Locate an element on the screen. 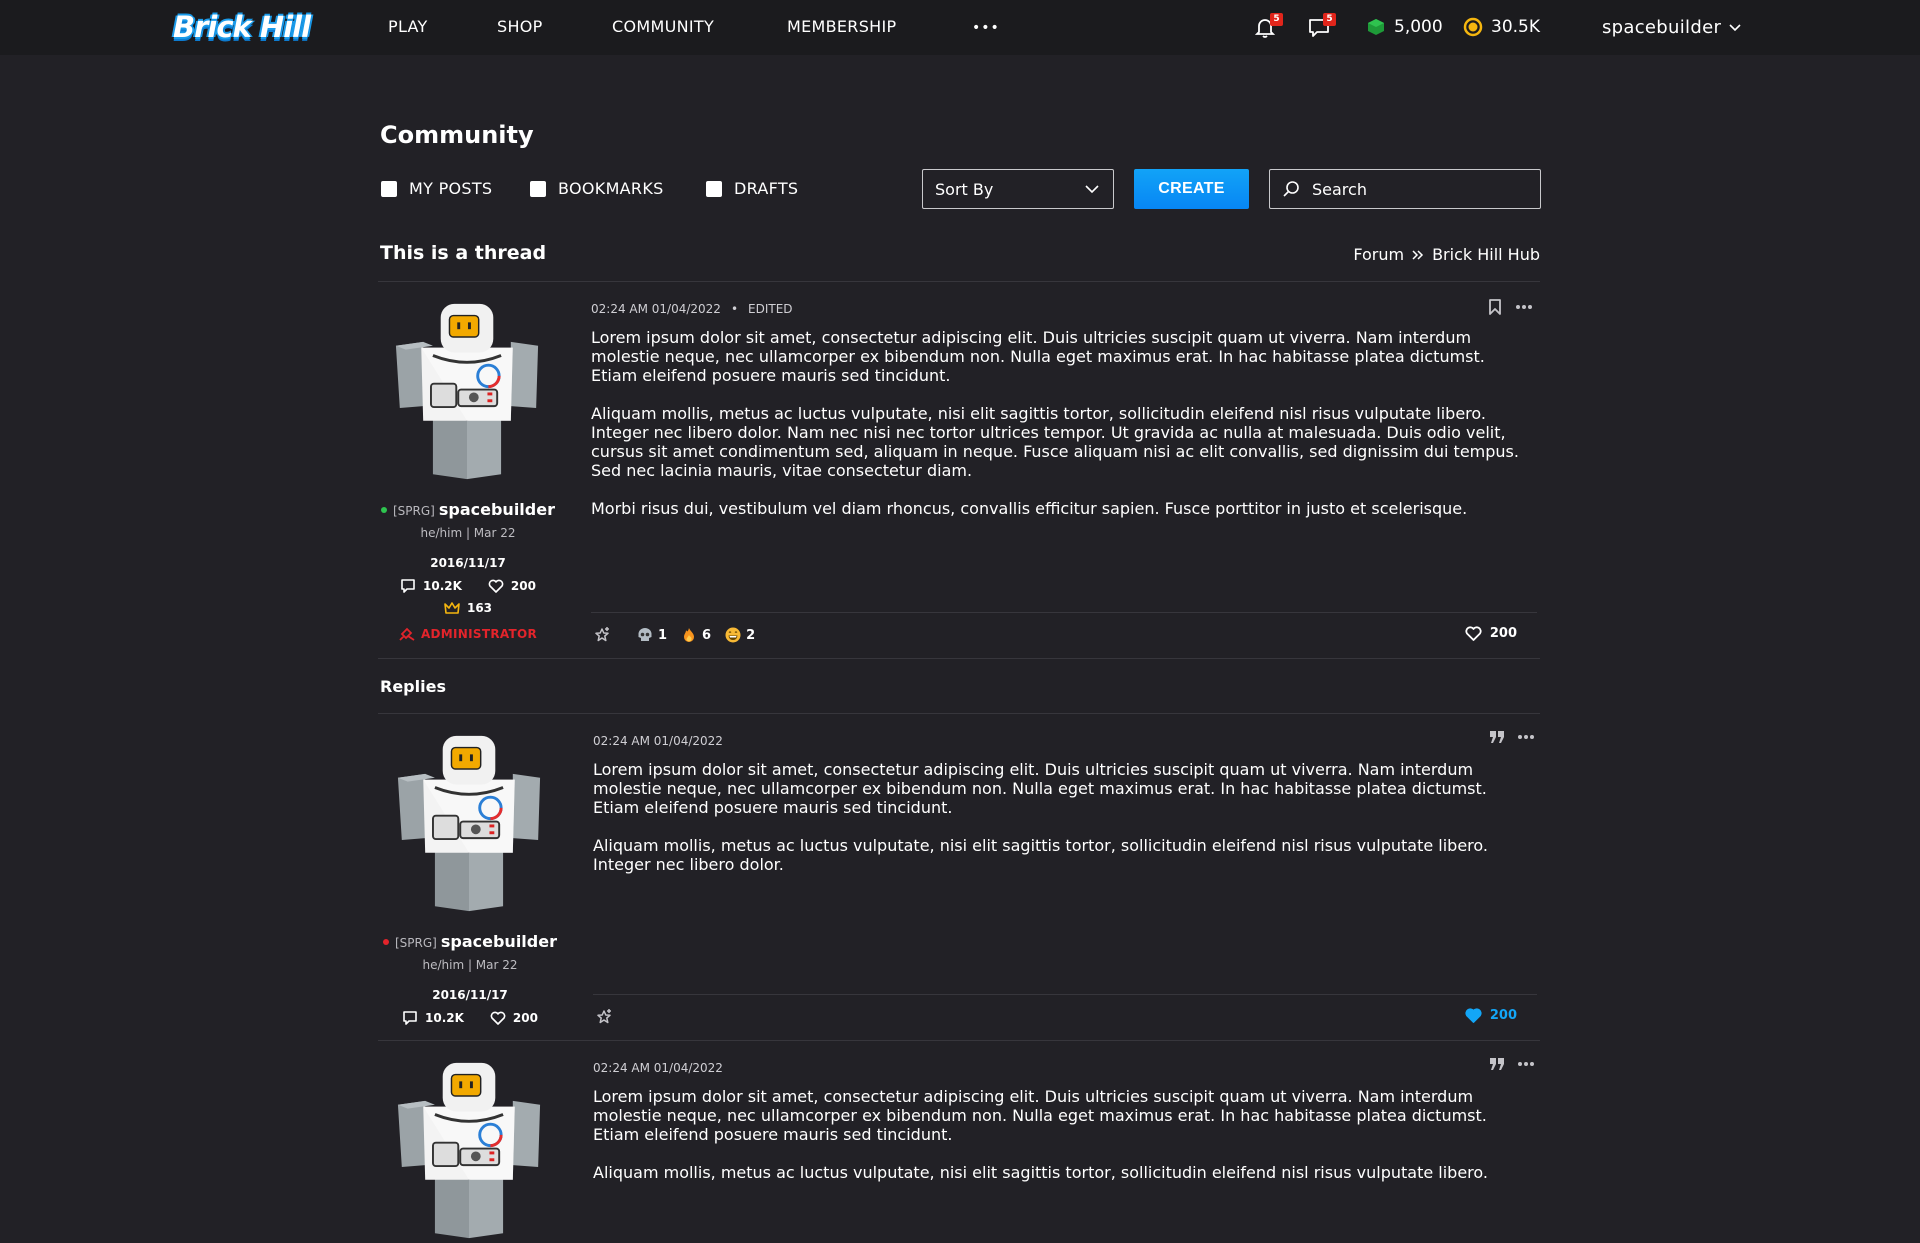 This screenshot has height=1243, width=1920. online-status-dot is located at coordinates (384, 510).